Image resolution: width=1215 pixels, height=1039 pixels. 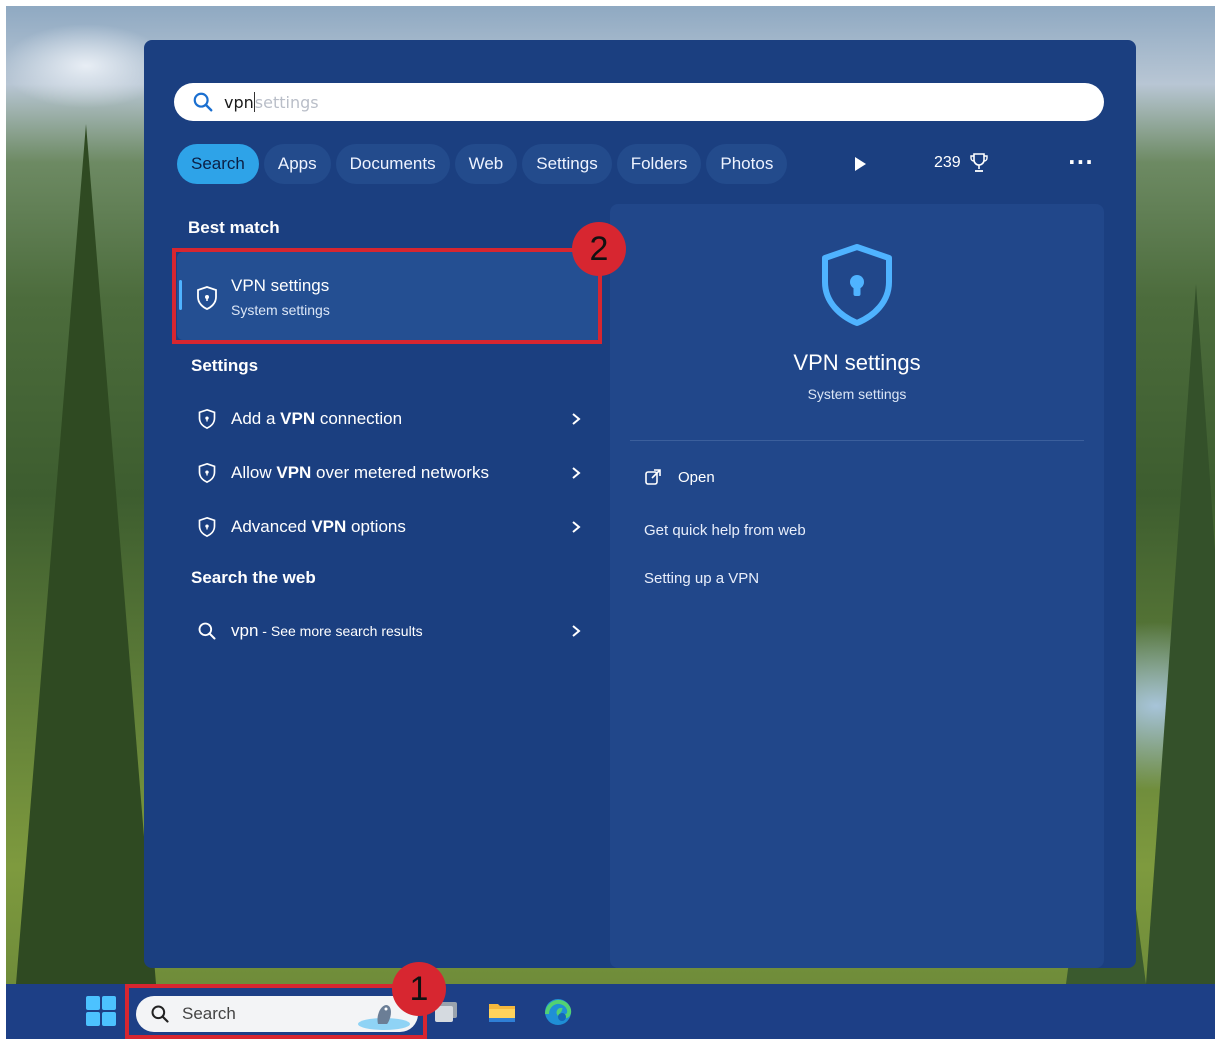 I want to click on edge-icon, so click(x=558, y=1012).